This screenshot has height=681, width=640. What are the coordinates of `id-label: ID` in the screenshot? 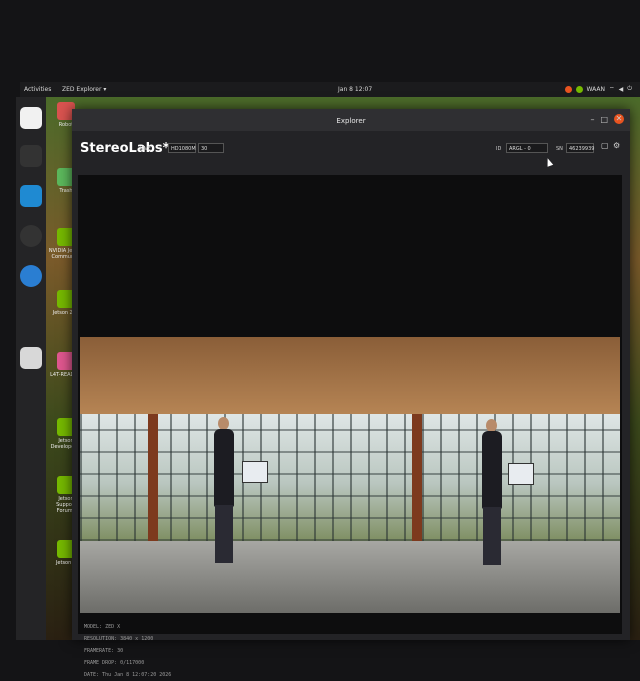 It's located at (499, 149).